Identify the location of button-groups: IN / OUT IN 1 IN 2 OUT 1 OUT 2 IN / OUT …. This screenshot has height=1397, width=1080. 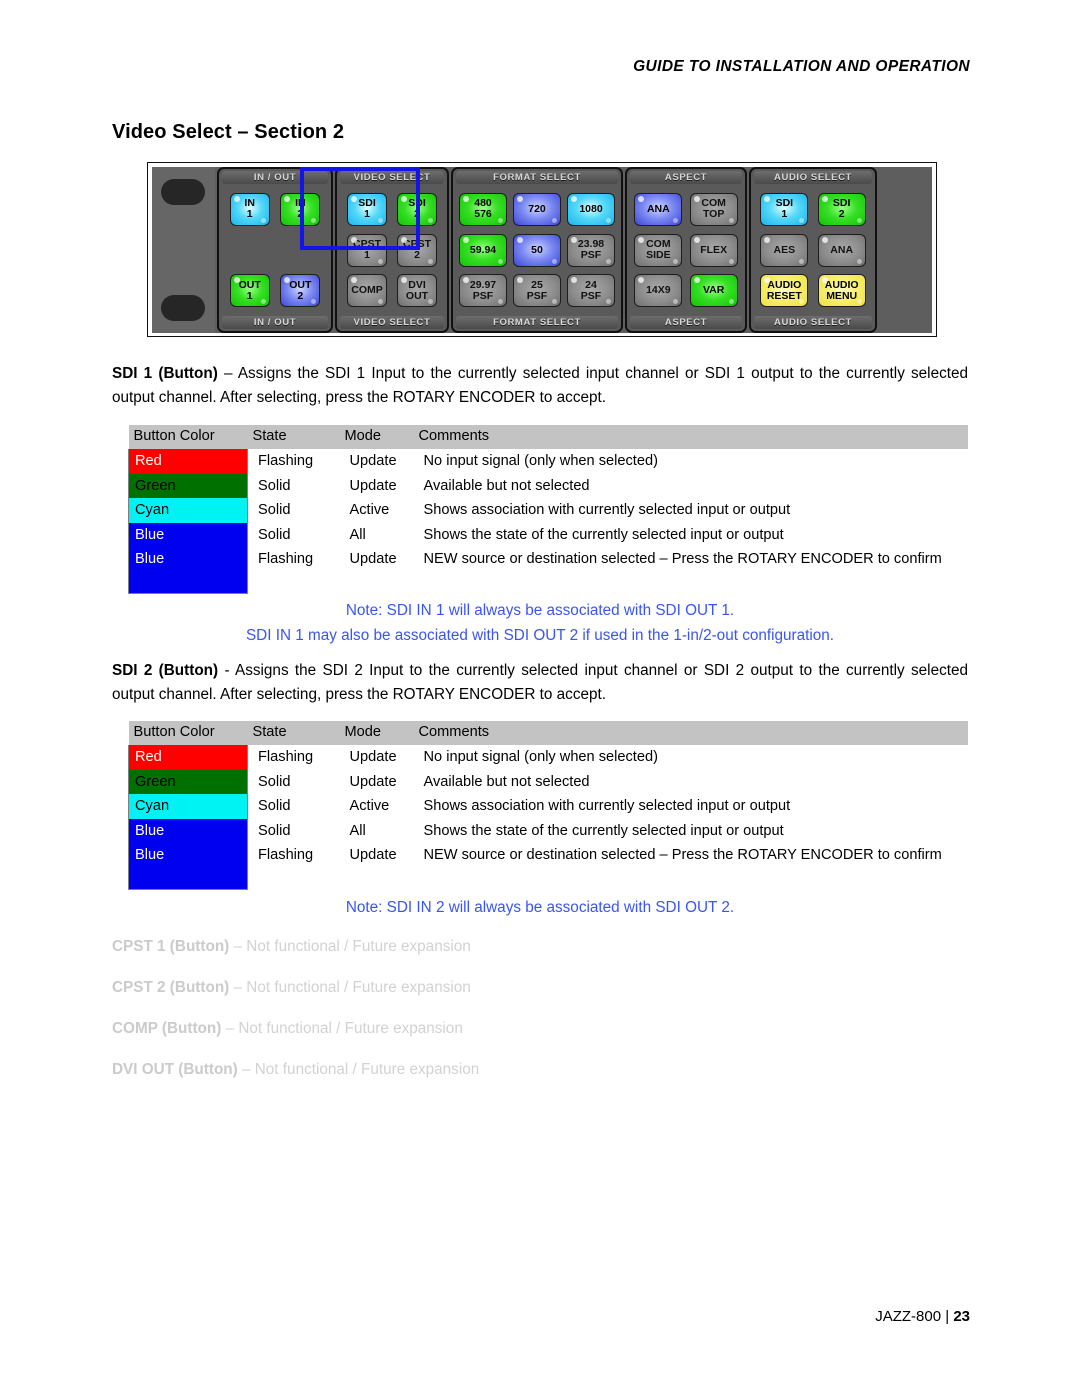
(574, 250).